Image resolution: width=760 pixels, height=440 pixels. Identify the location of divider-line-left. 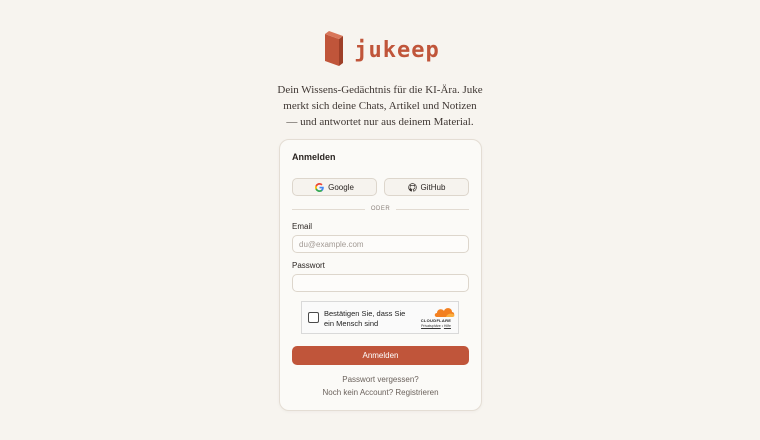
(328, 209).